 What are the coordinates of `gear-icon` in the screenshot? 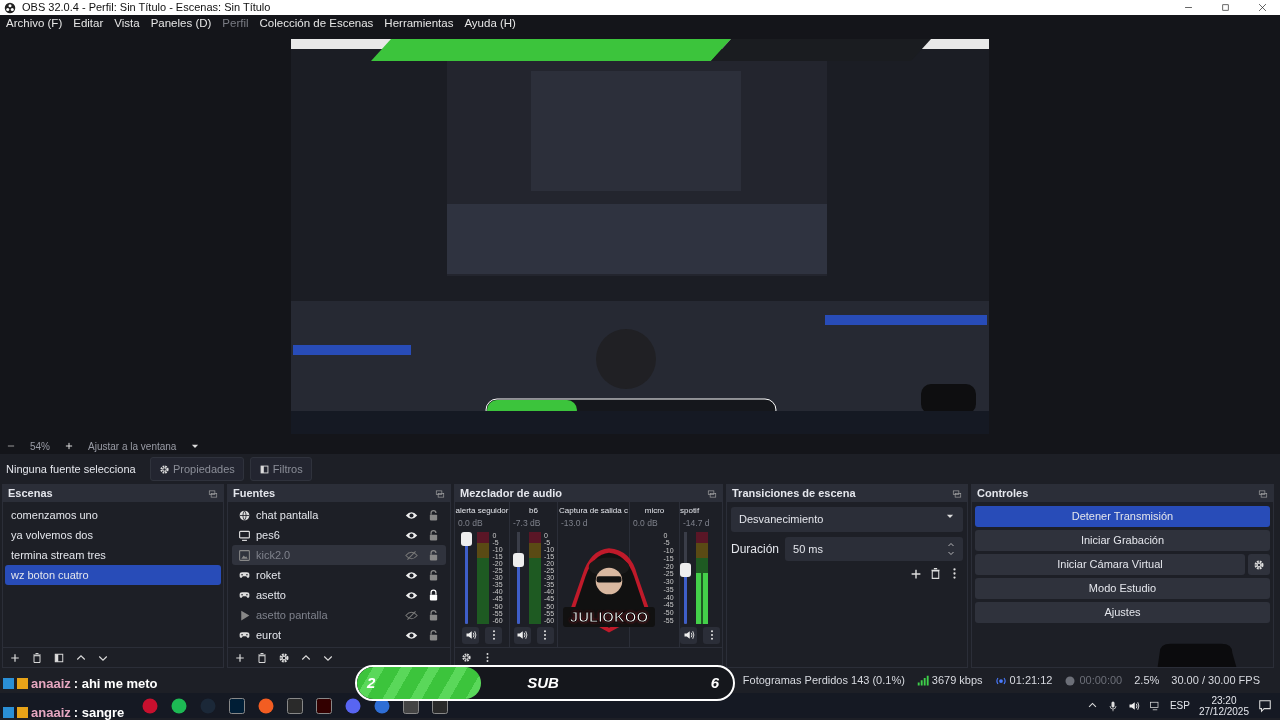 It's located at (1259, 565).